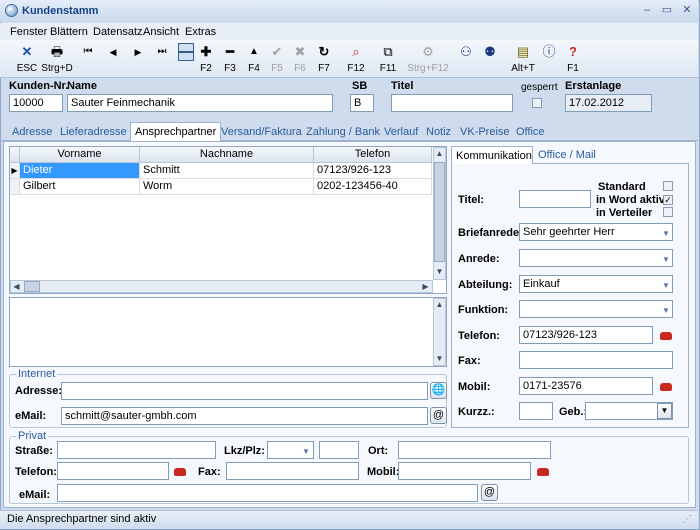  Describe the element at coordinates (373, 155) in the screenshot. I see `column-header-telefon: Telefon` at that location.